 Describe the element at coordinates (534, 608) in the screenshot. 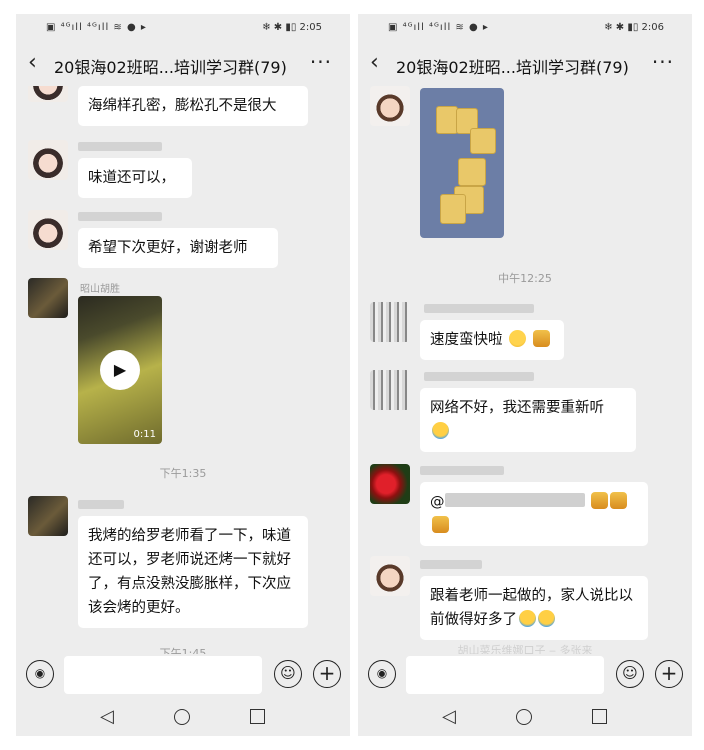

I see `message-bubble: 跟着老师一起做的，家人说比以前做得好多了` at that location.